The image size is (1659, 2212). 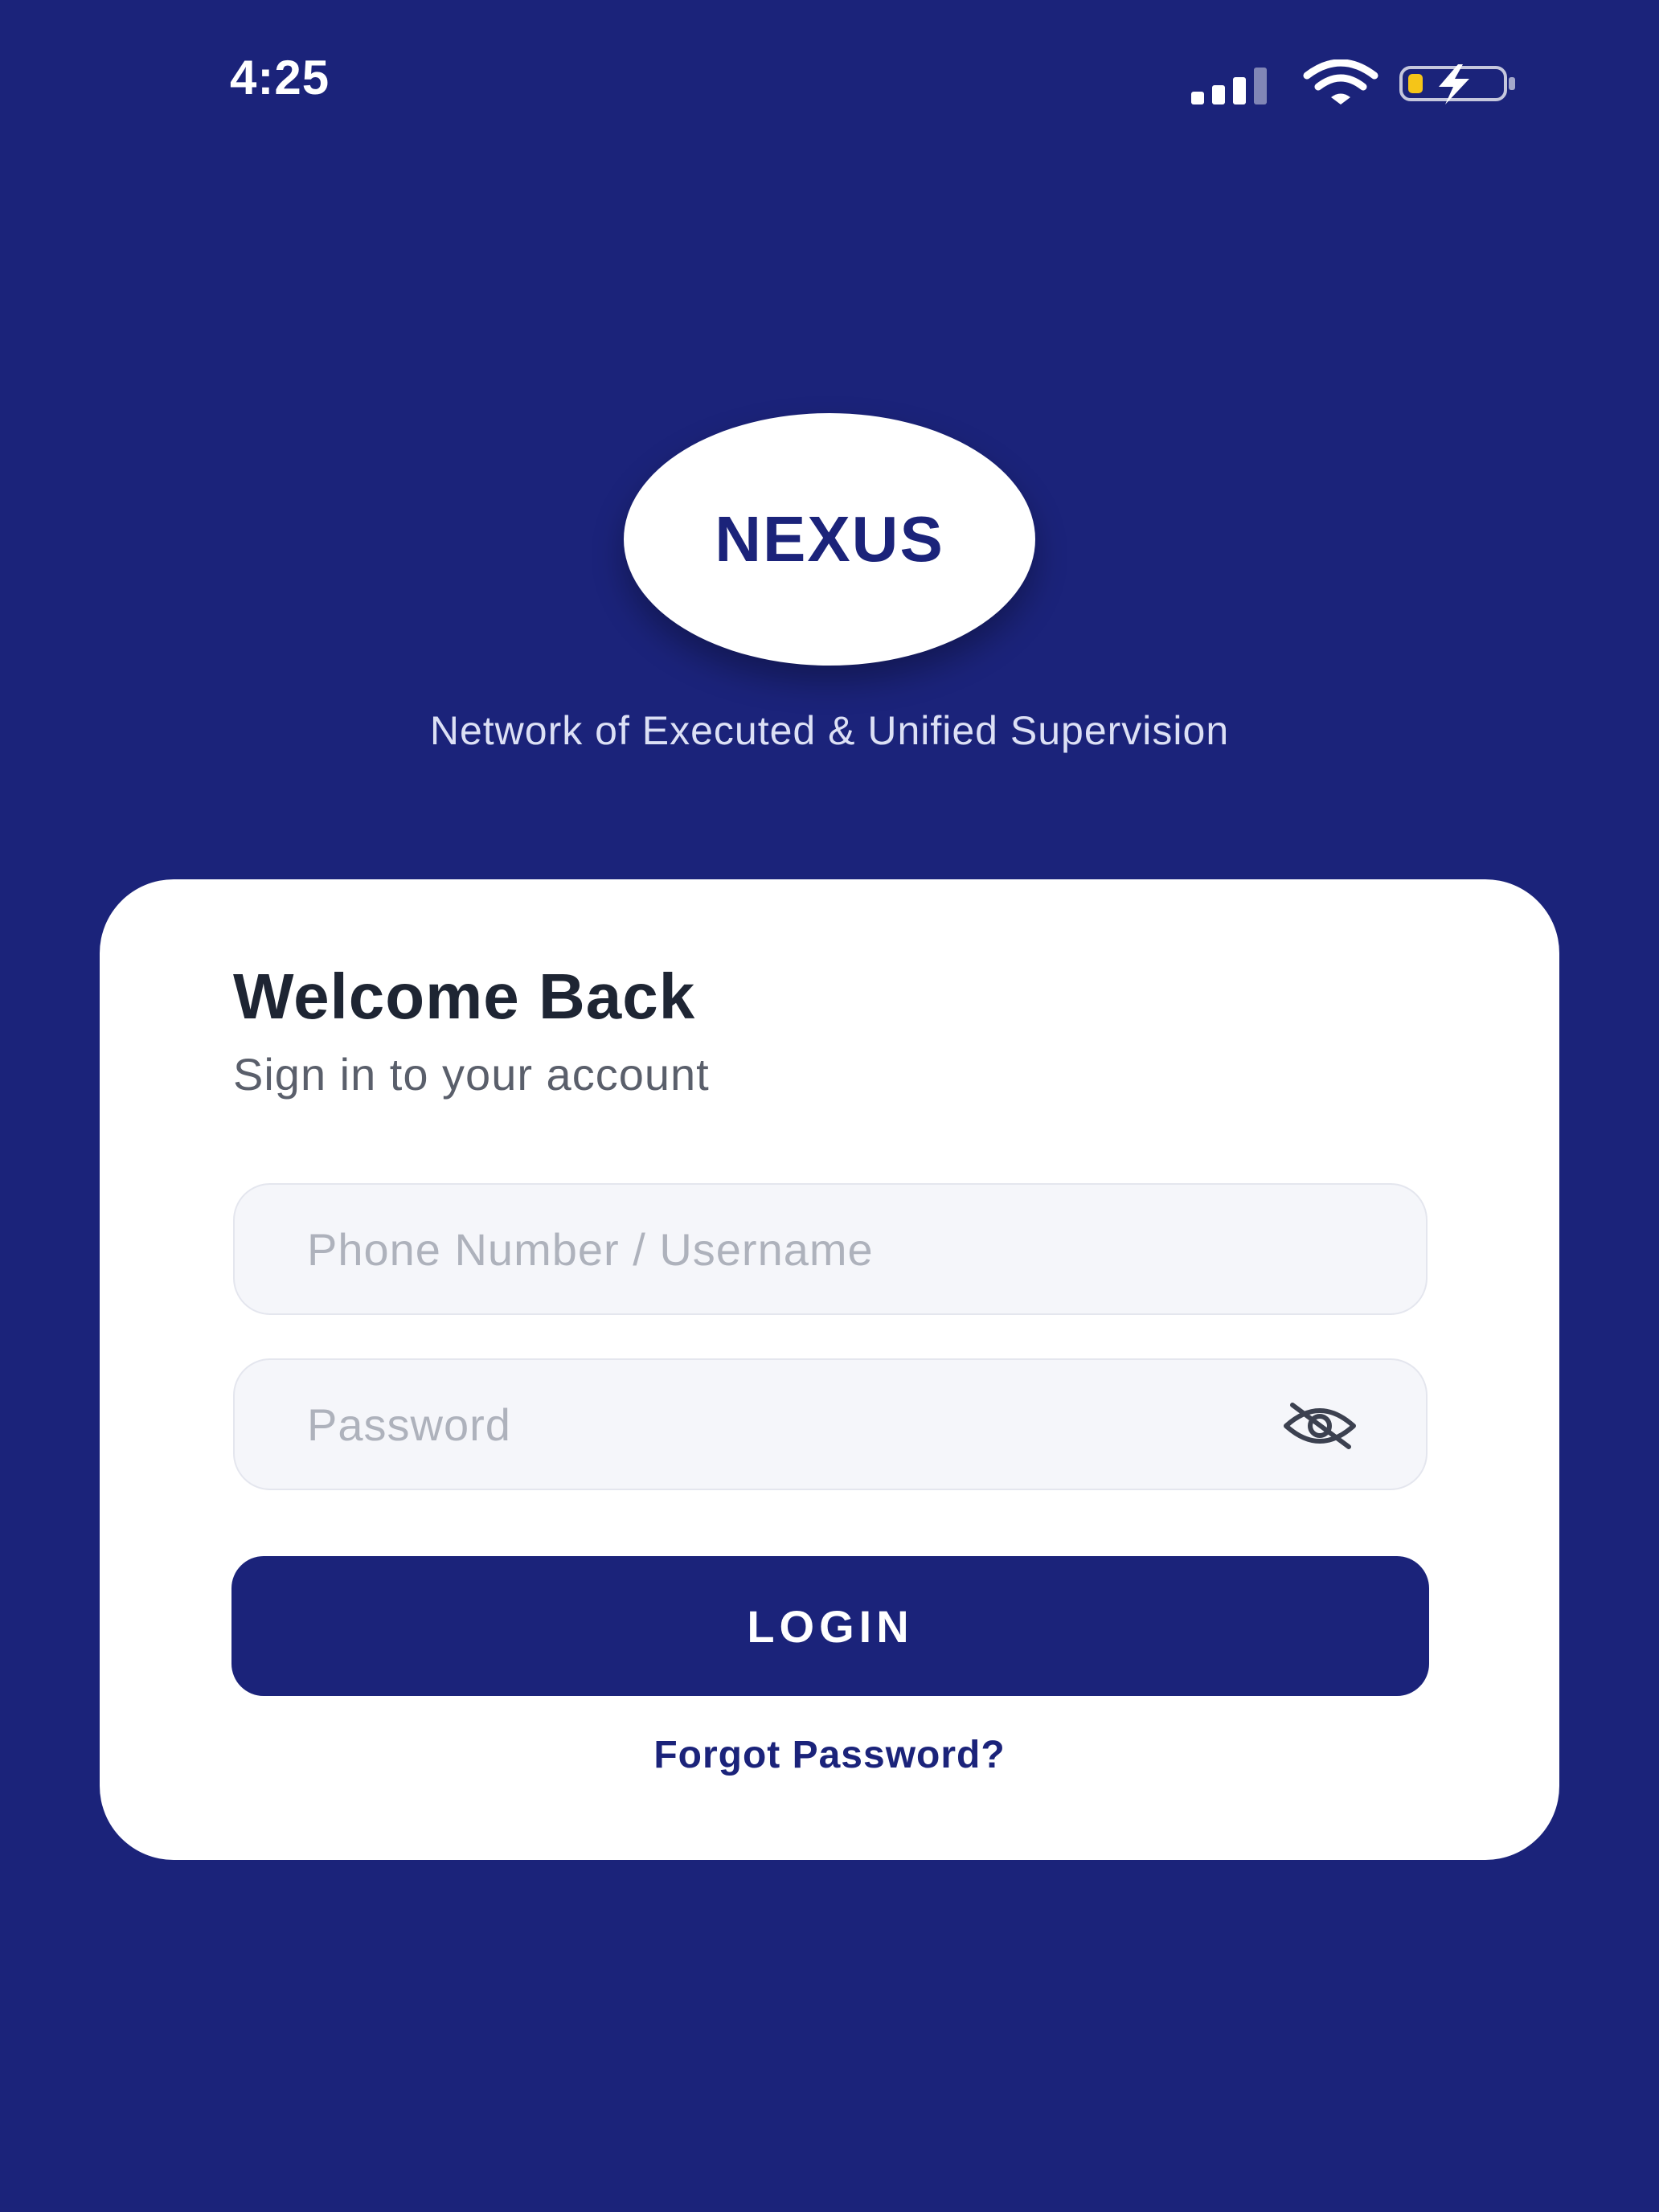 I want to click on password-field, so click(x=830, y=1424).